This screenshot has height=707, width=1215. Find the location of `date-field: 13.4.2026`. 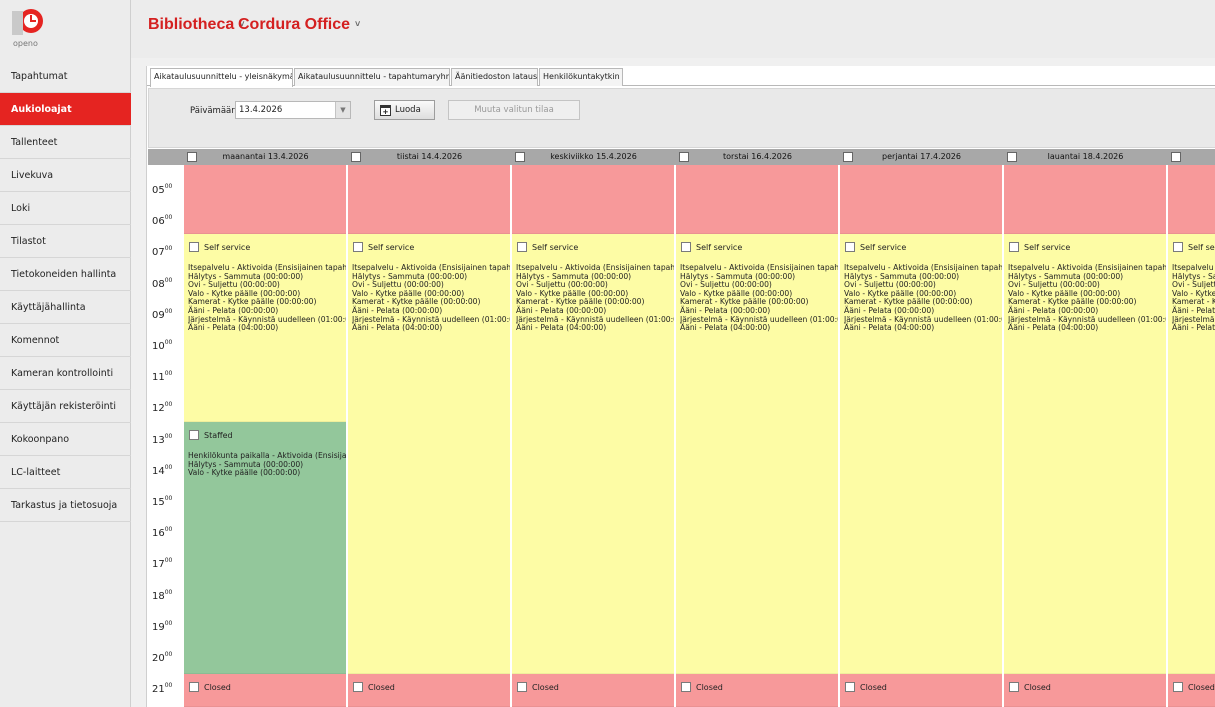

date-field: 13.4.2026 is located at coordinates (293, 110).